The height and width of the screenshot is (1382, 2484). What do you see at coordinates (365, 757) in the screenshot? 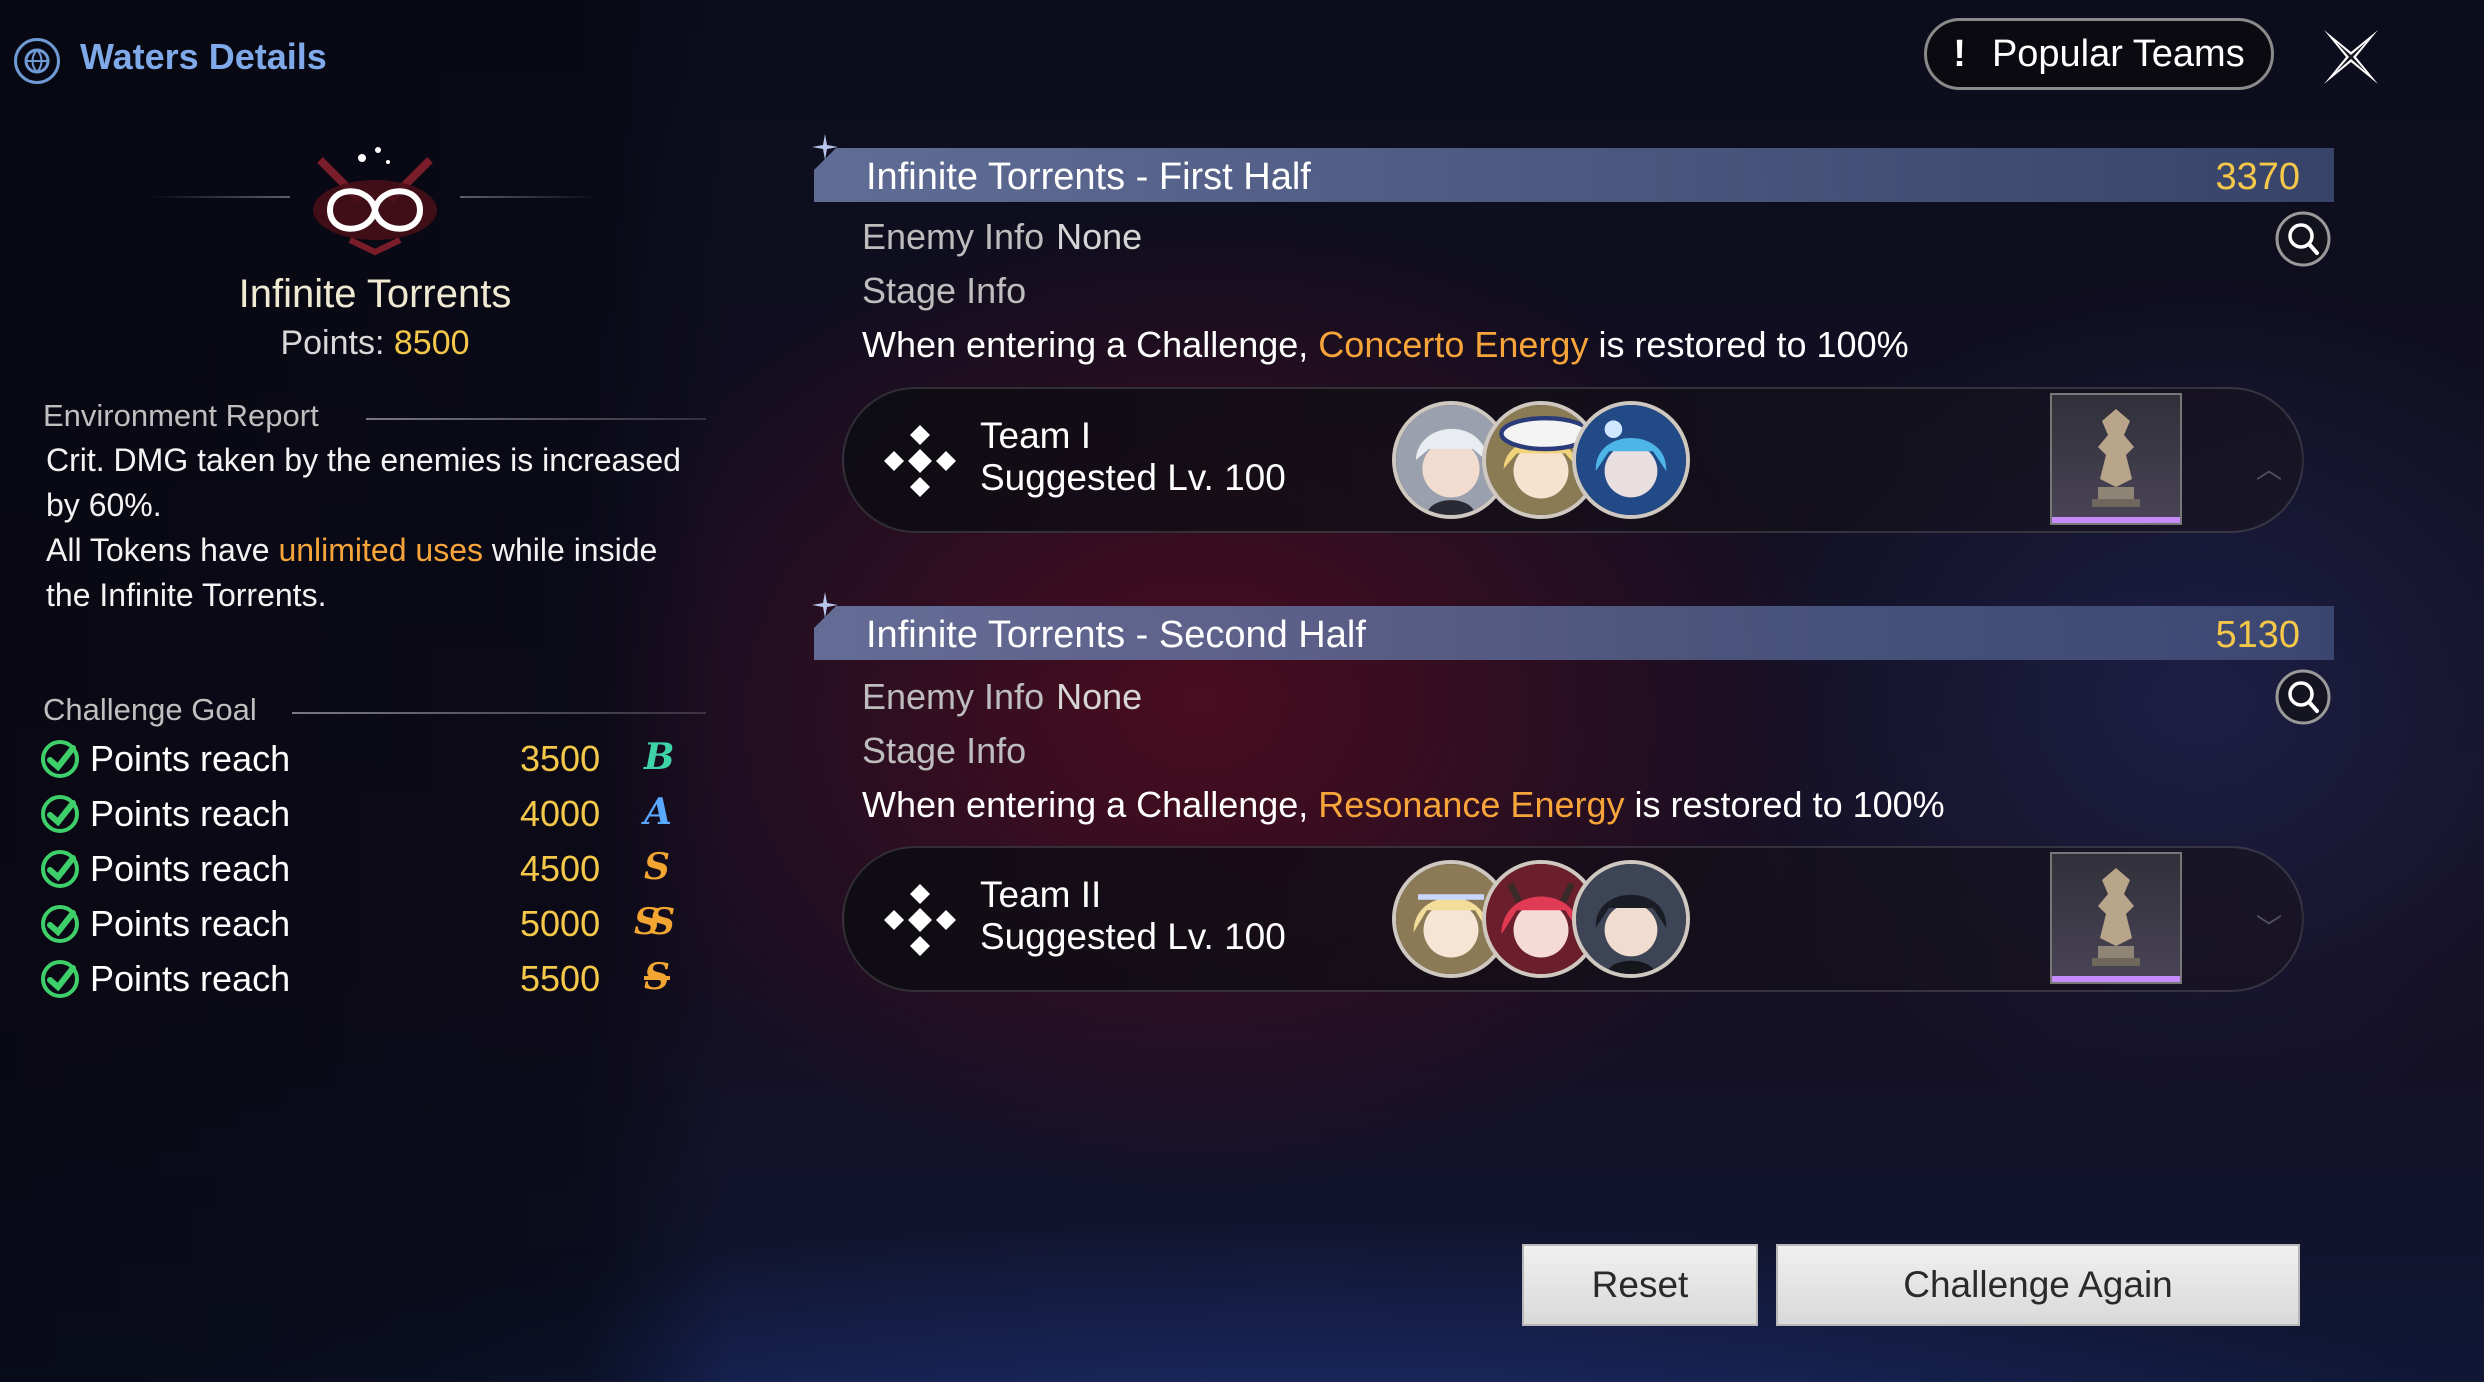
I see `goal-row: Points reach 3500 B` at bounding box center [365, 757].